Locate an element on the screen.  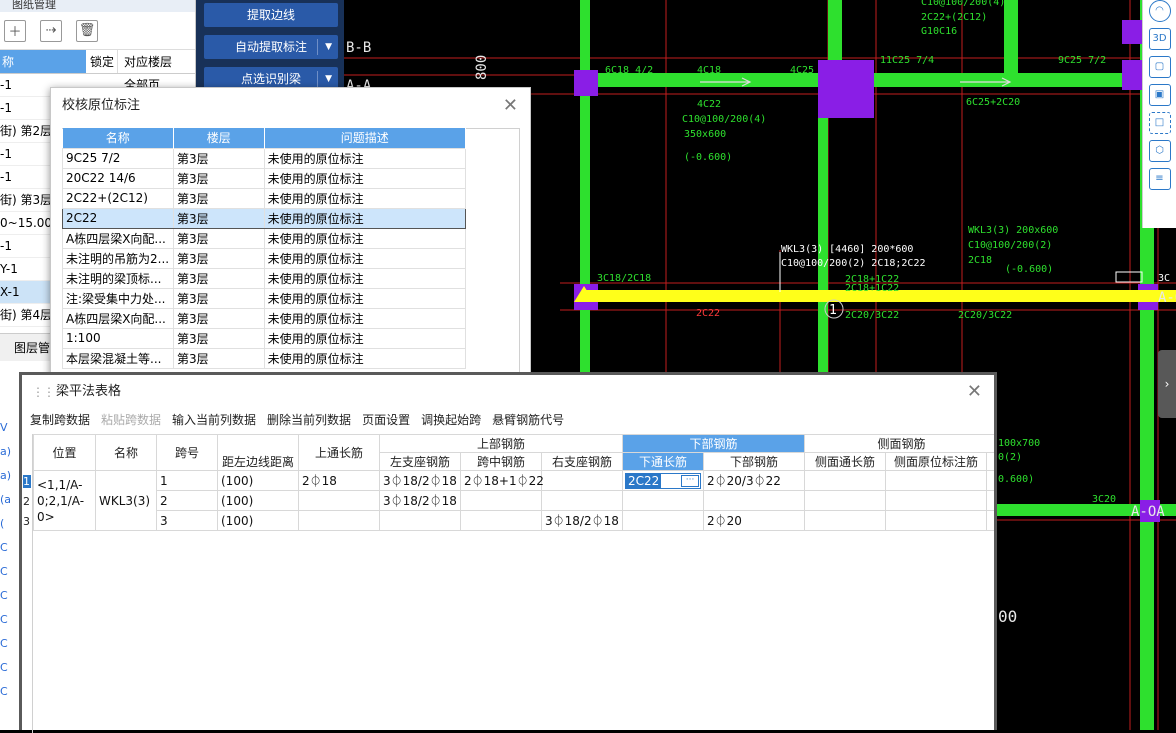
add-drawing-icon: ＋ is located at coordinates (15, 30).